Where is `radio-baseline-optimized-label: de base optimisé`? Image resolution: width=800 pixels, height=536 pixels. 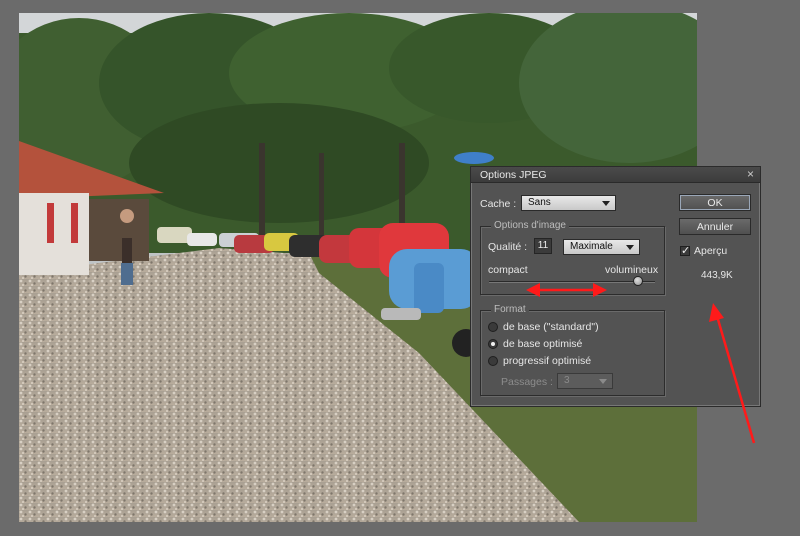 radio-baseline-optimized-label: de base optimisé is located at coordinates (543, 344).